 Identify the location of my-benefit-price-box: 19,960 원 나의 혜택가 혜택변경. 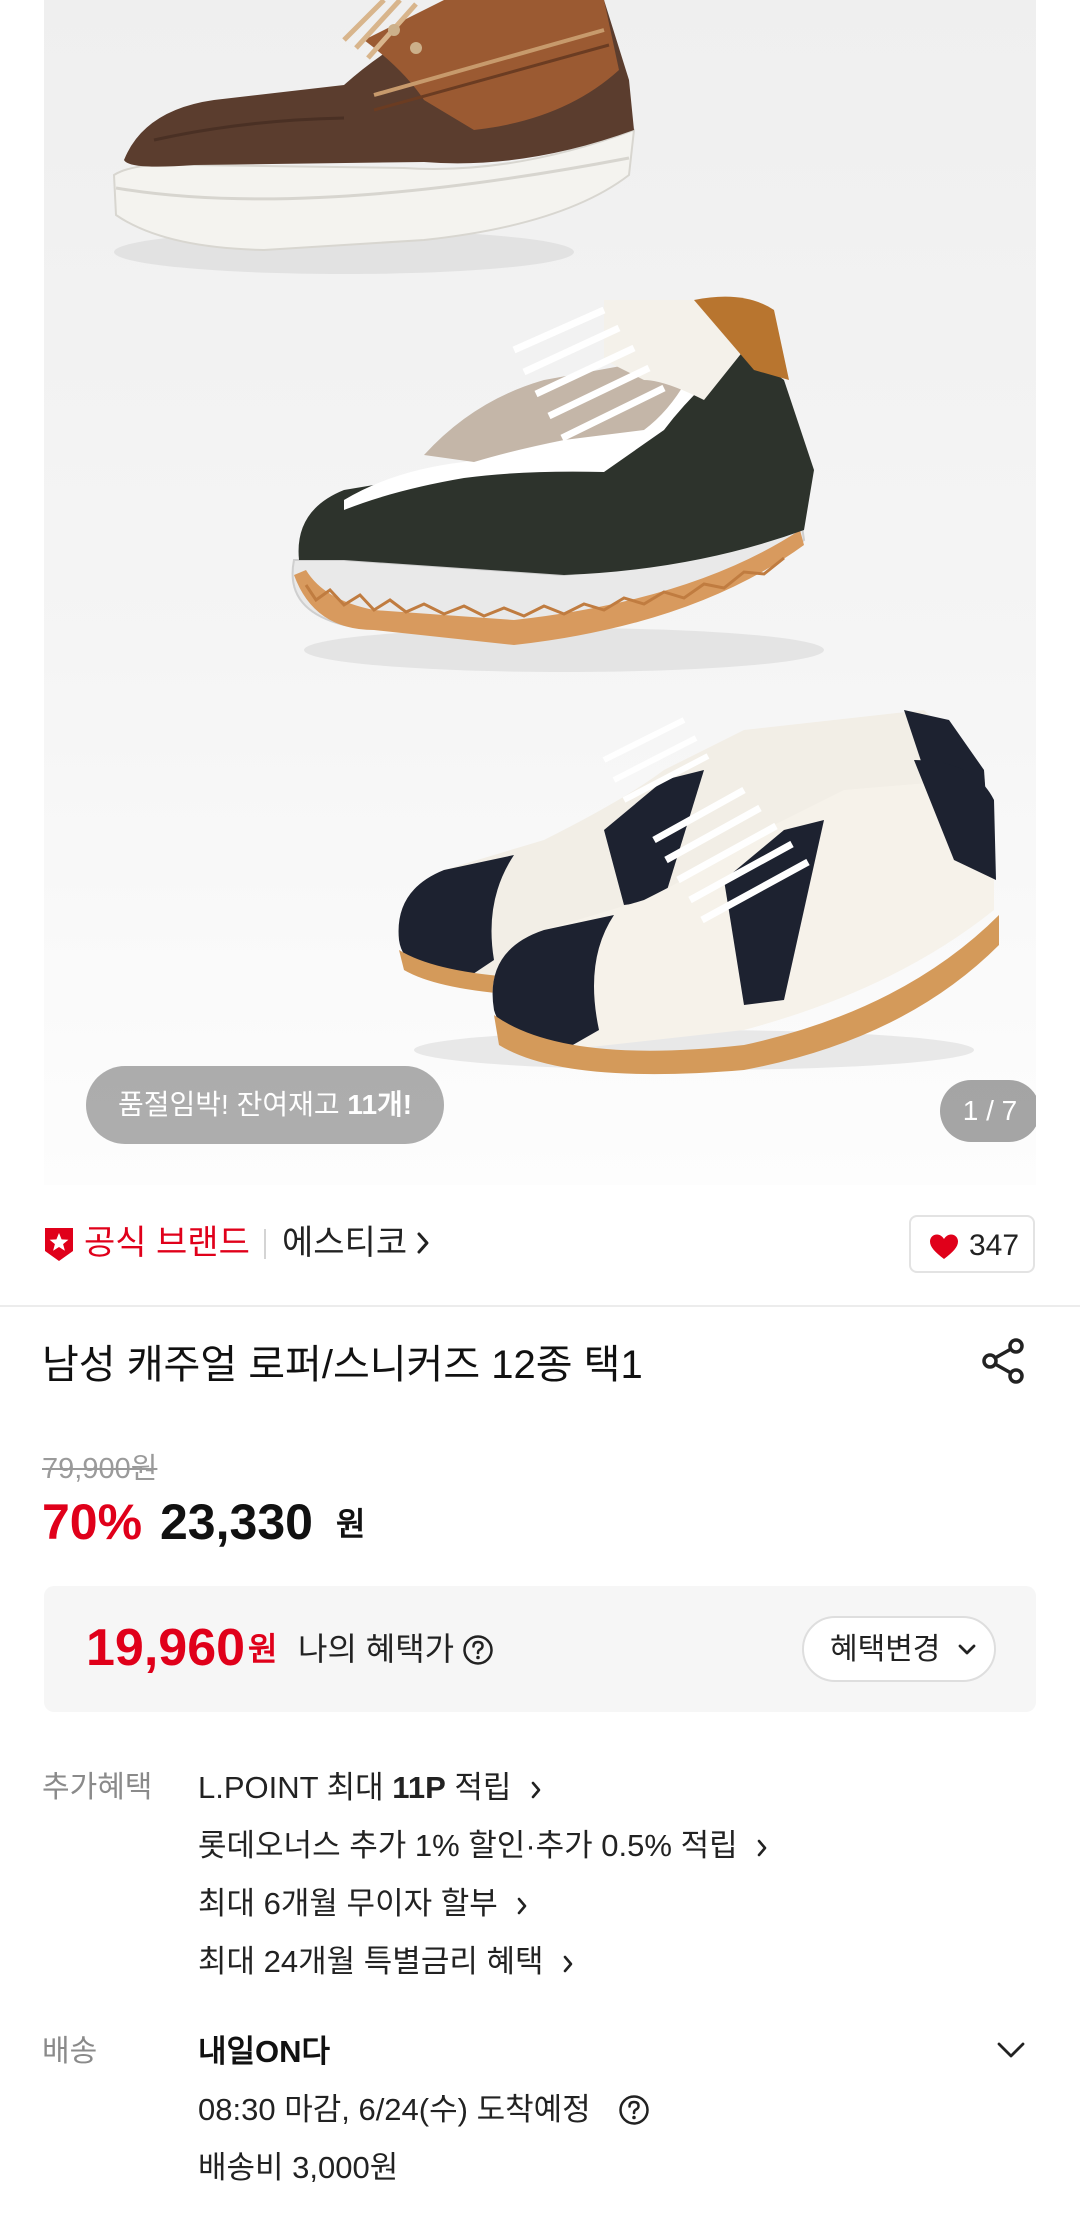
(540, 1649).